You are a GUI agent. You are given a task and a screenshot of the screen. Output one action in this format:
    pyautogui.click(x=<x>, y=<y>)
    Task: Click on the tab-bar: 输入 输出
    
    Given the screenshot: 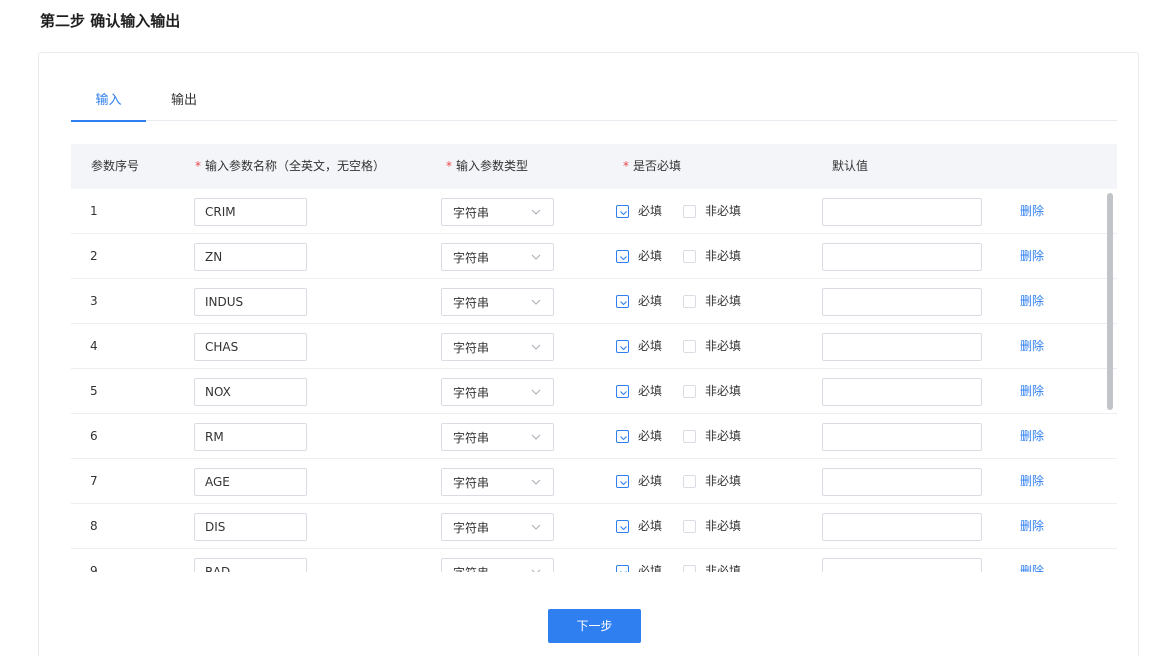 What is the action you would take?
    pyautogui.click(x=594, y=104)
    